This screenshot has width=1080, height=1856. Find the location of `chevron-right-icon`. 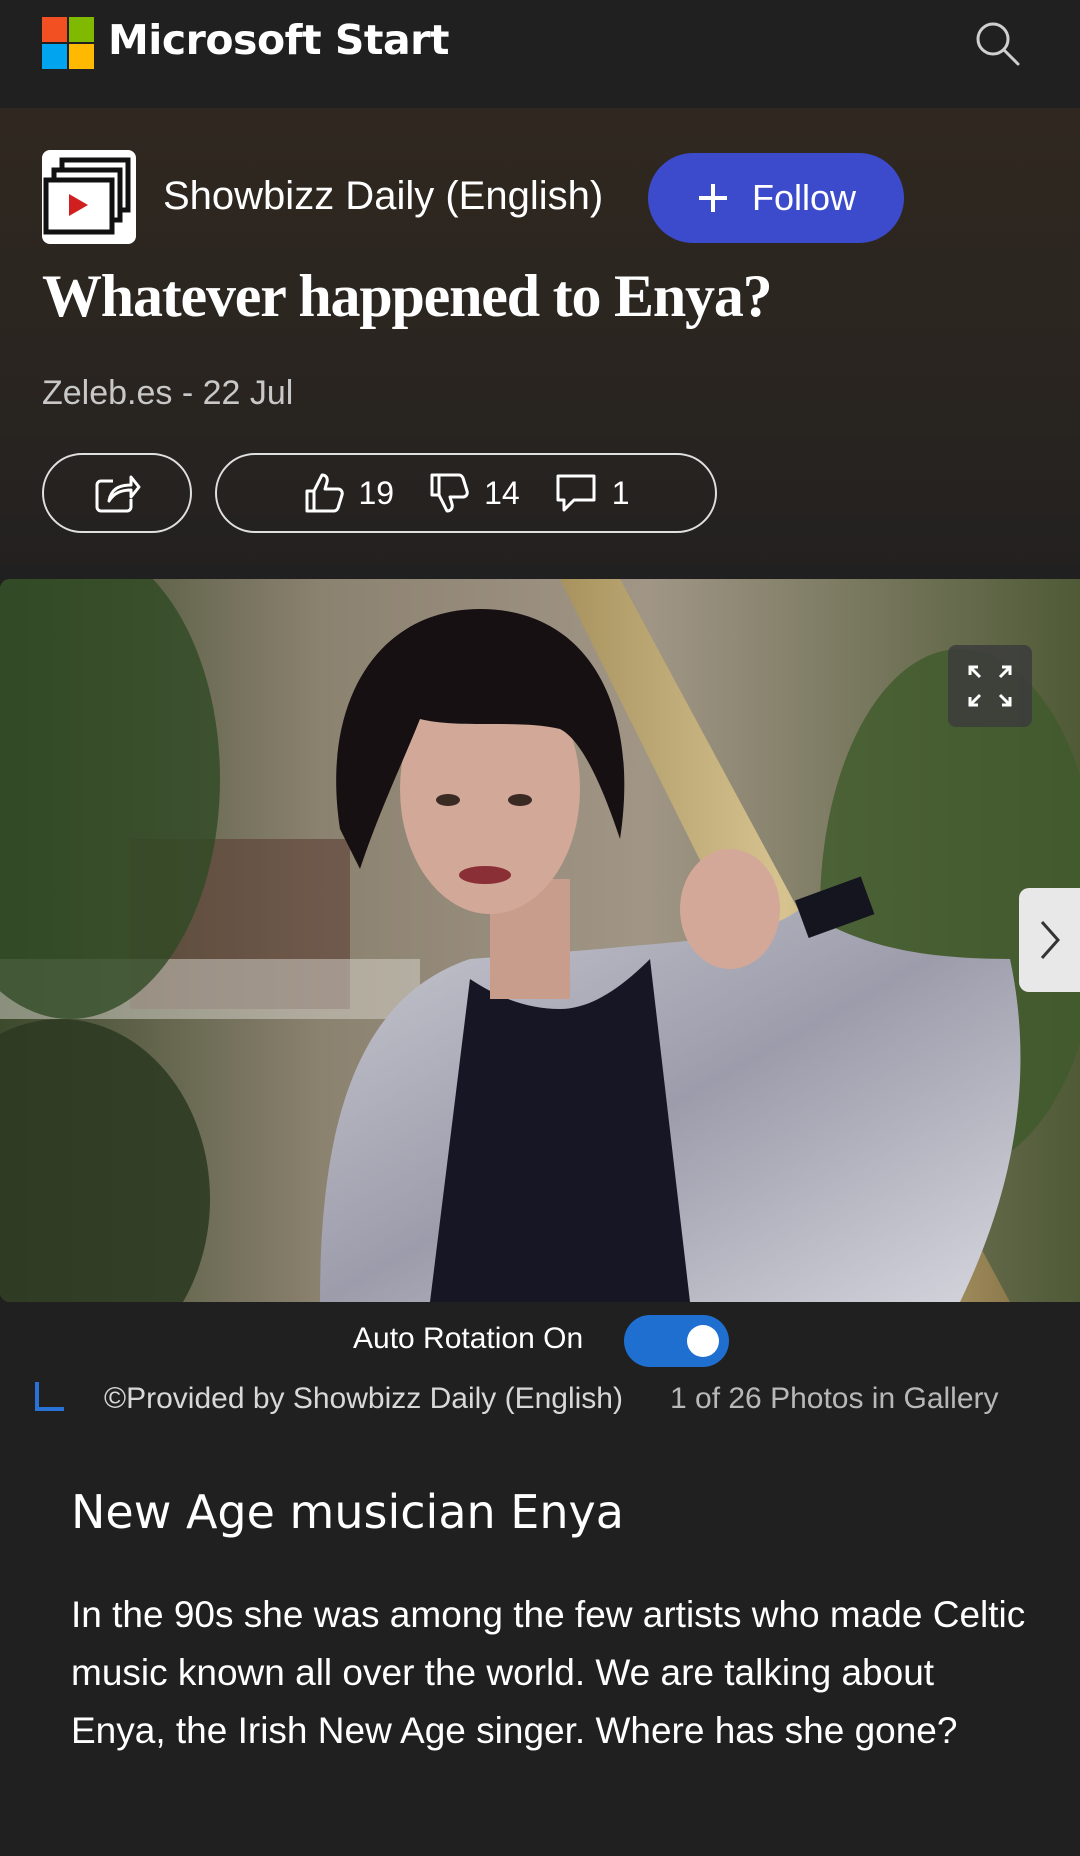

chevron-right-icon is located at coordinates (1050, 940).